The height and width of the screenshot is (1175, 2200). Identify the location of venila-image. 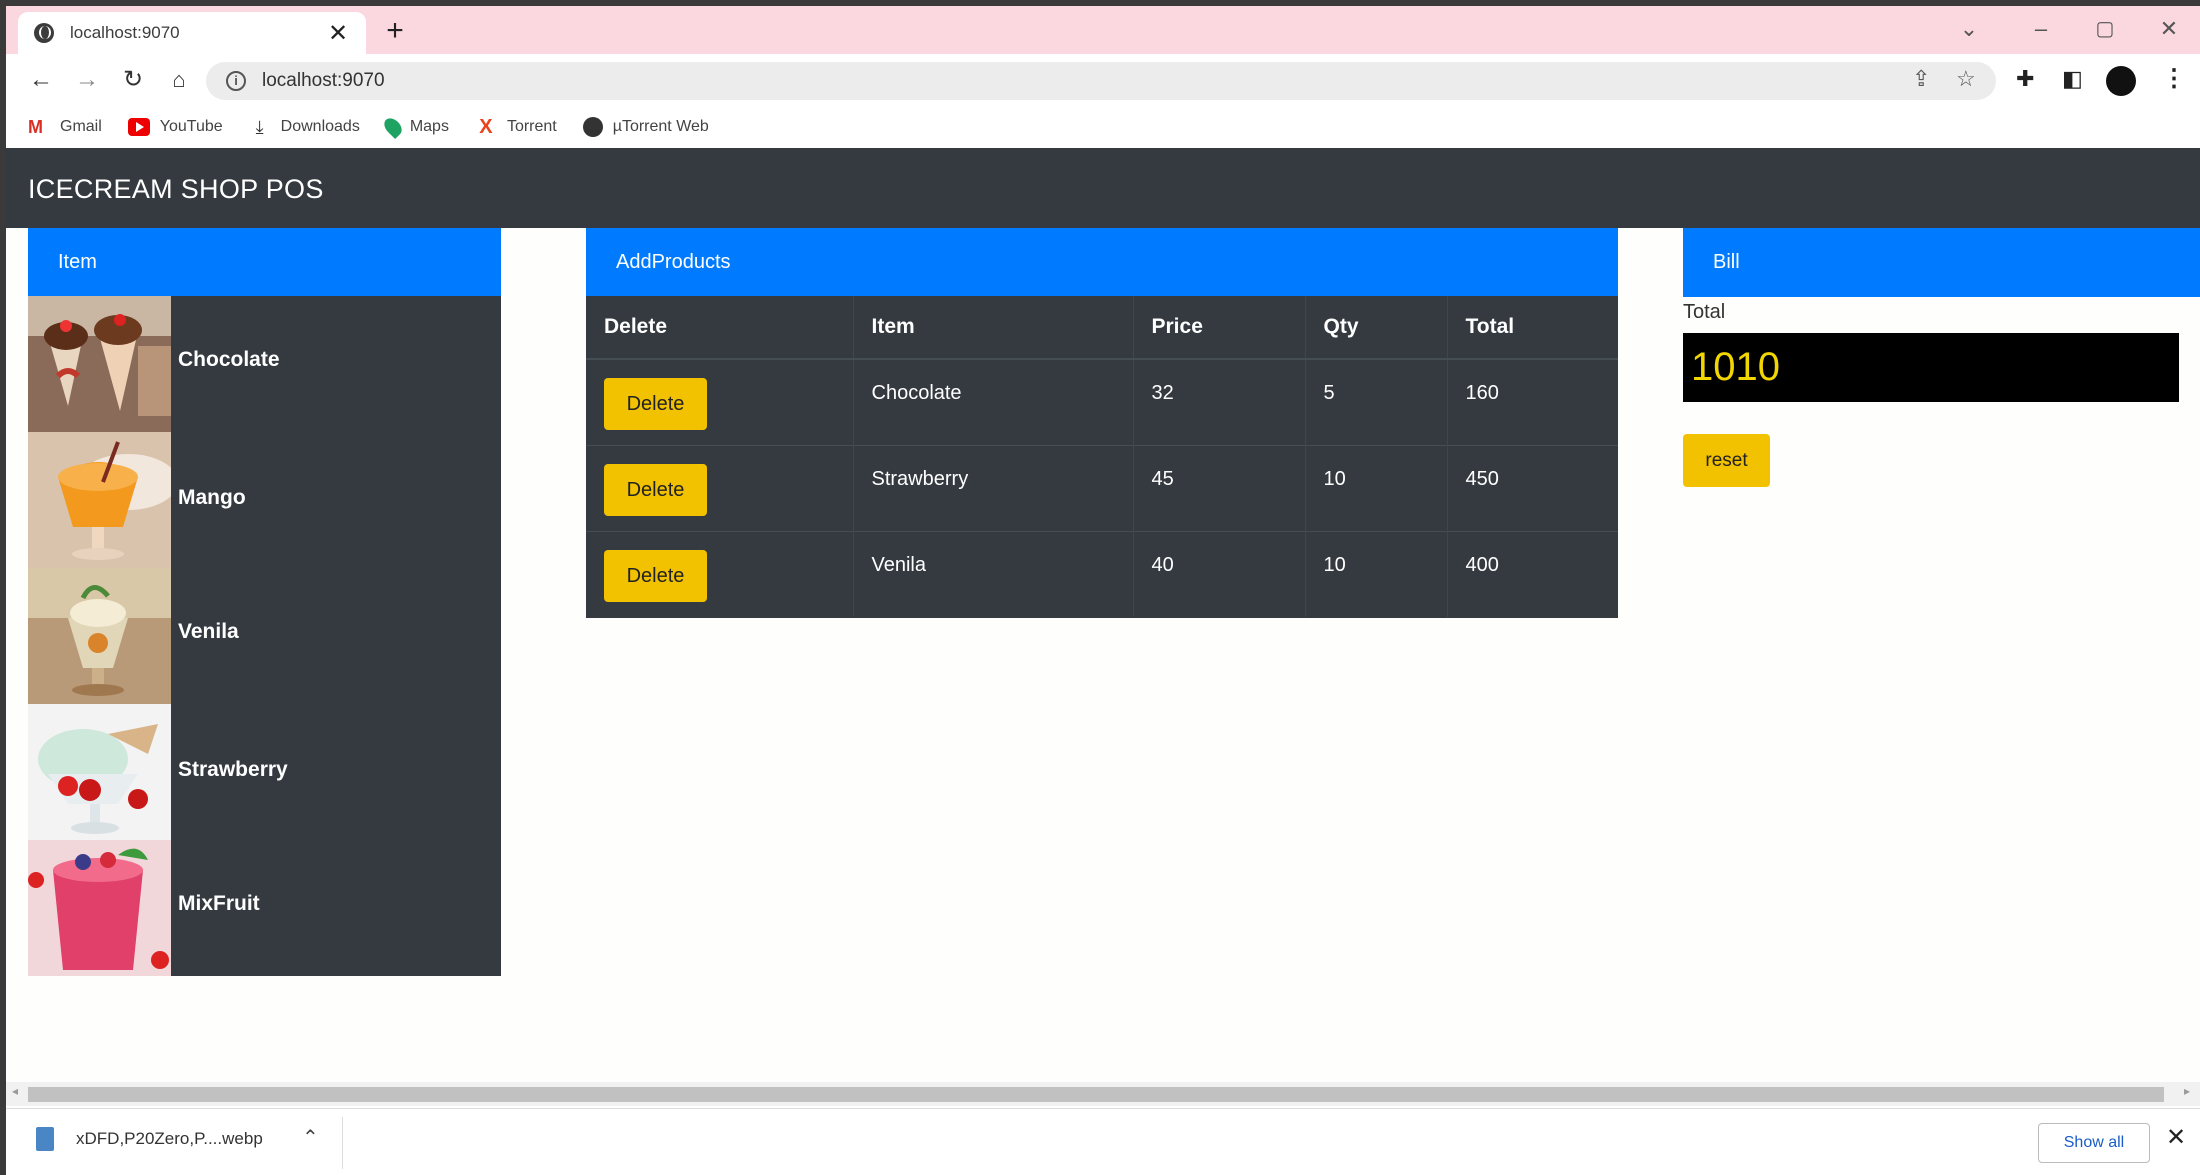
(99, 636).